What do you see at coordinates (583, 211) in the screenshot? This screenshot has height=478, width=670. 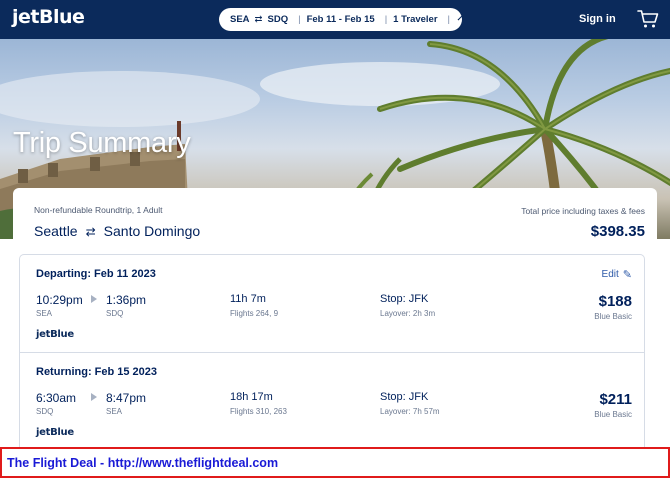 I see `total-price-note: Total price including taxes & fees` at bounding box center [583, 211].